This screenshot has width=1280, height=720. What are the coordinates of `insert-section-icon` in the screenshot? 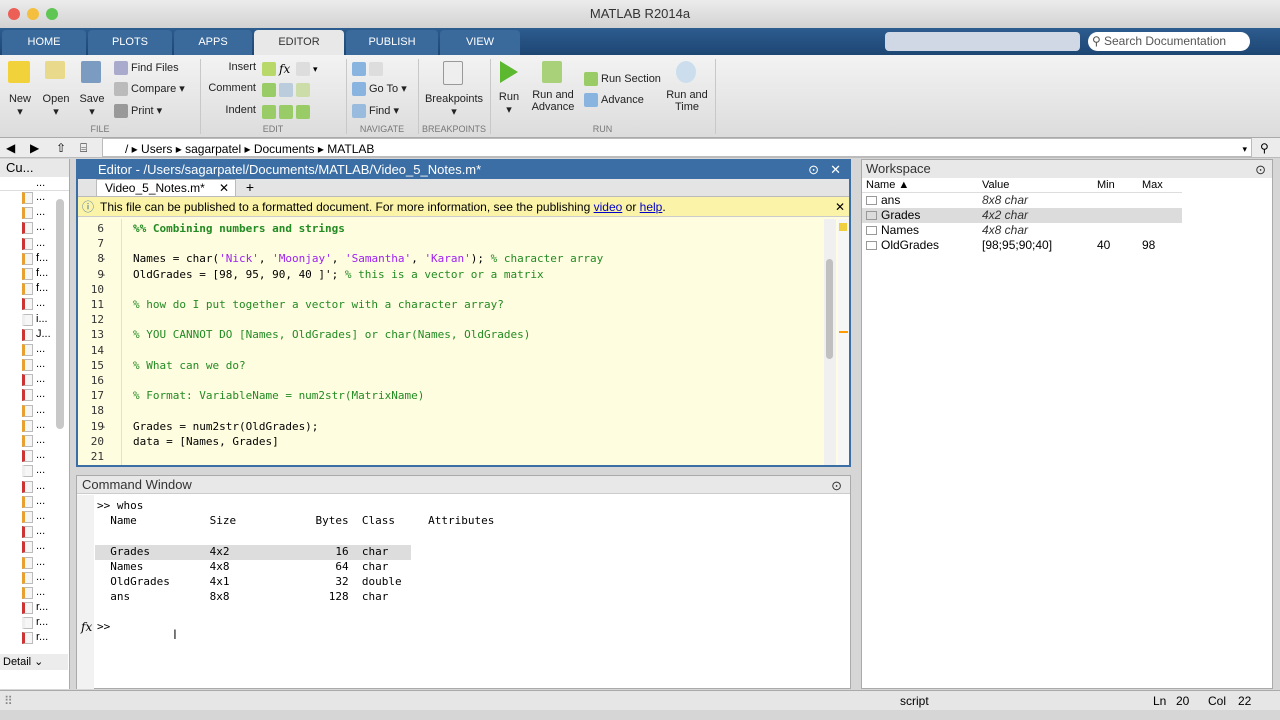 It's located at (269, 68).